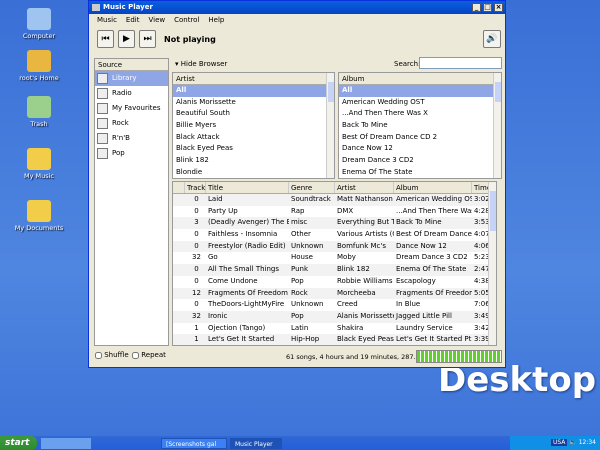  What do you see at coordinates (131, 138) in the screenshot?
I see `source-item-rnb: R'n'B` at bounding box center [131, 138].